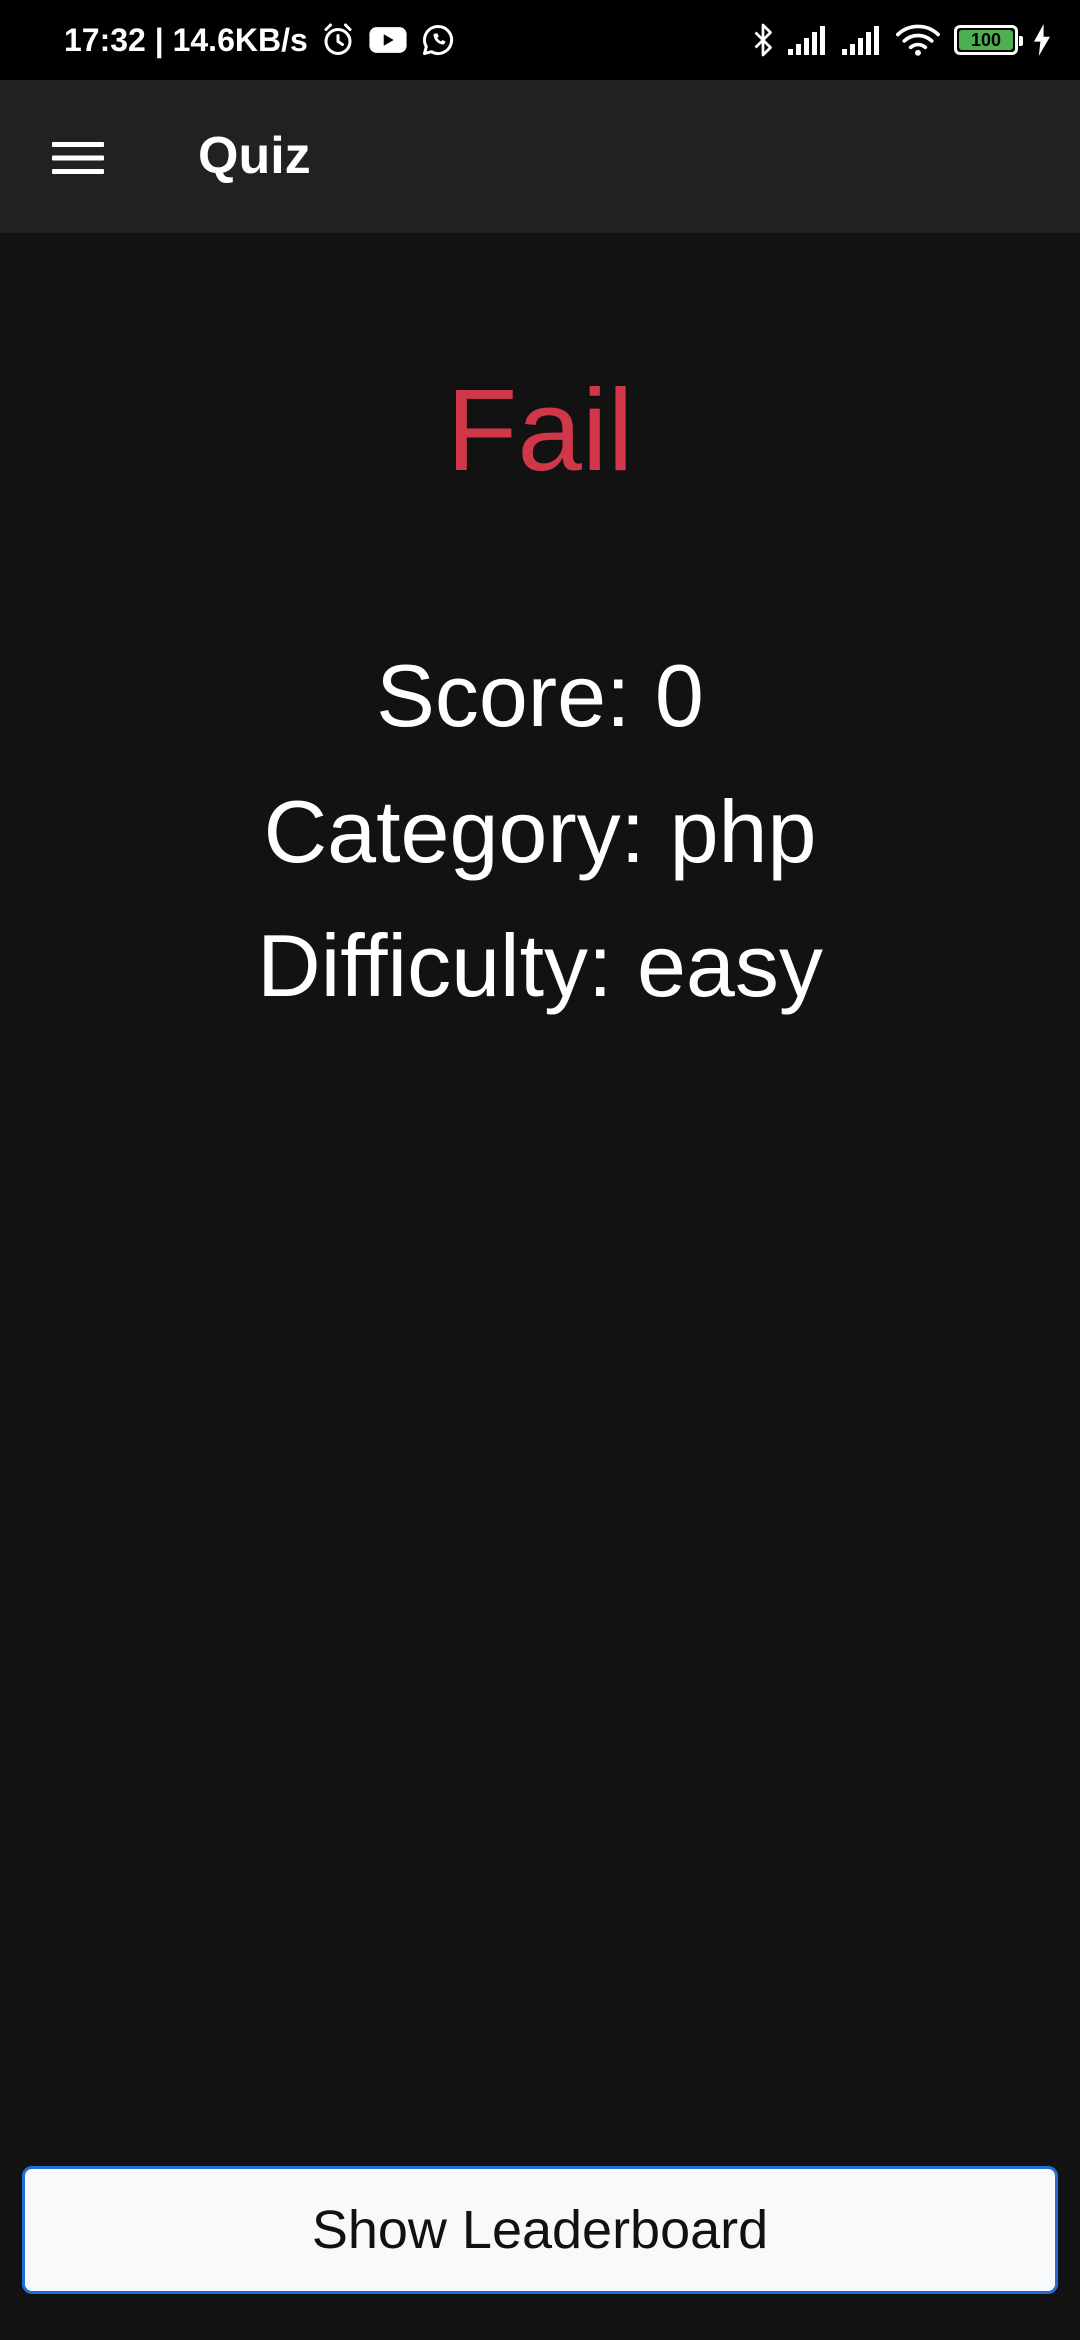 The height and width of the screenshot is (2340, 1080). Describe the element at coordinates (388, 40) in the screenshot. I see `youtube-icon` at that location.